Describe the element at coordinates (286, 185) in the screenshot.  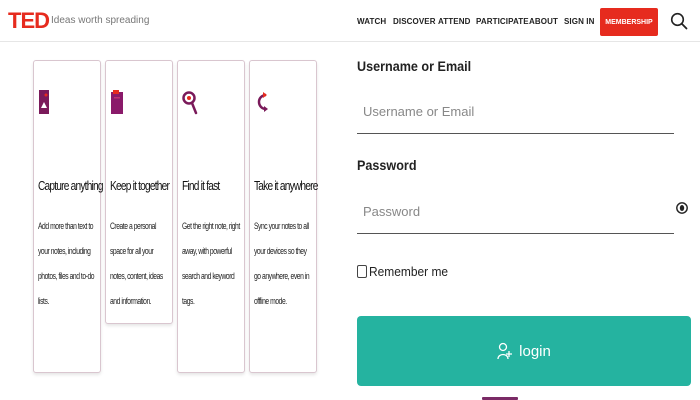
I see `feature-title: Take it anywhere` at that location.